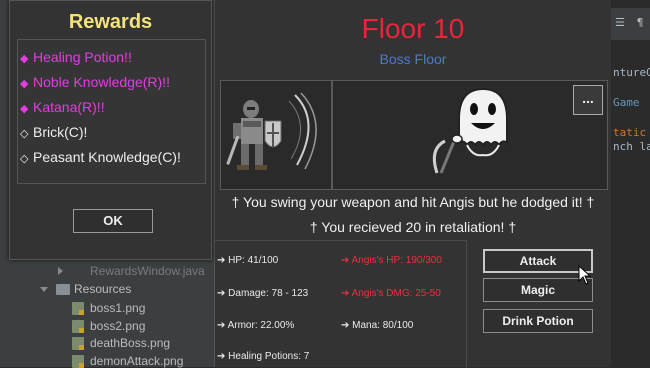  Describe the element at coordinates (147, 271) in the screenshot. I see `tree-file-rewards-window: RewardsWindow.java` at that location.